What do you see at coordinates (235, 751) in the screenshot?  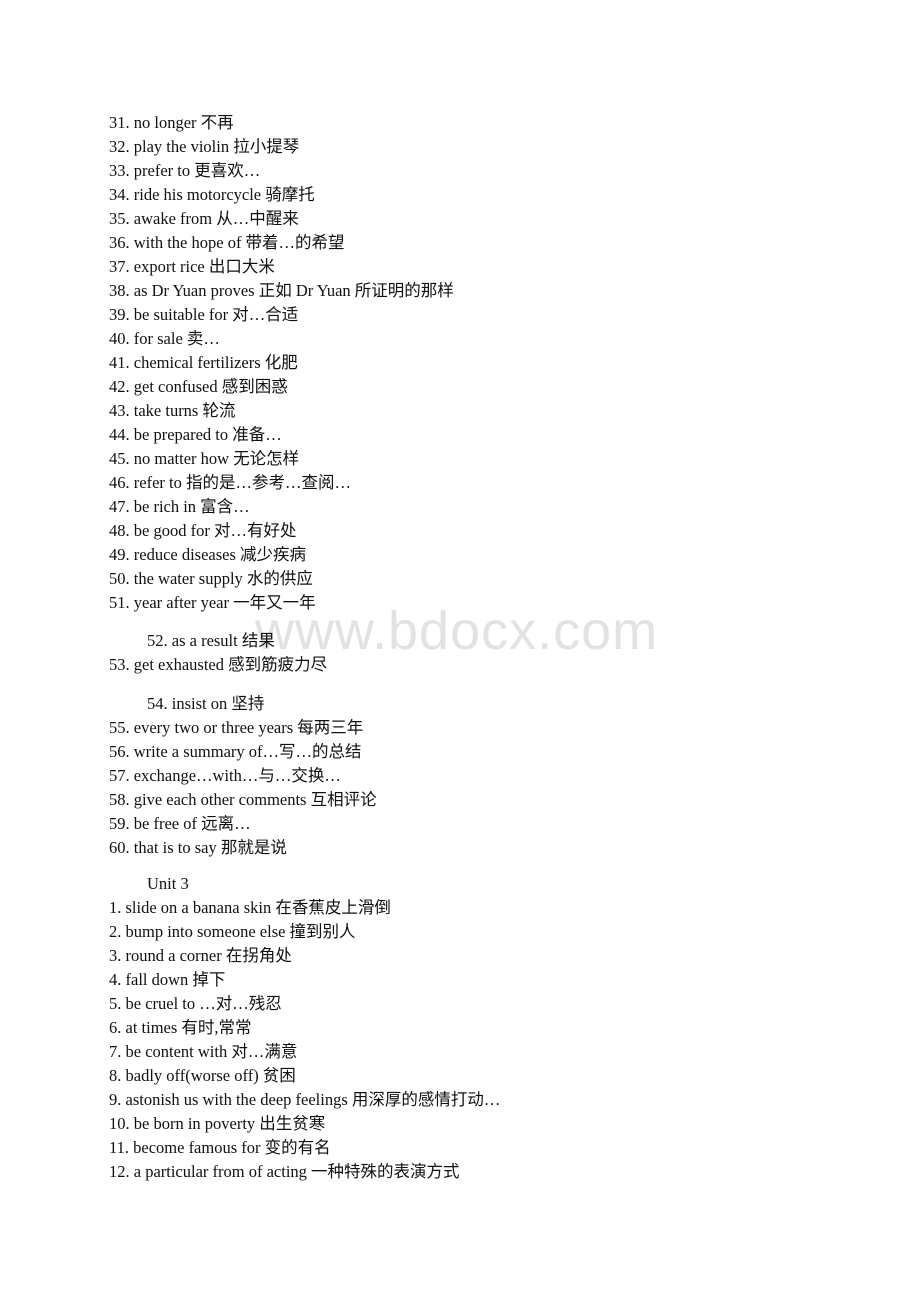 I see `list-item: 56. write a summary of…写…的总结` at bounding box center [235, 751].